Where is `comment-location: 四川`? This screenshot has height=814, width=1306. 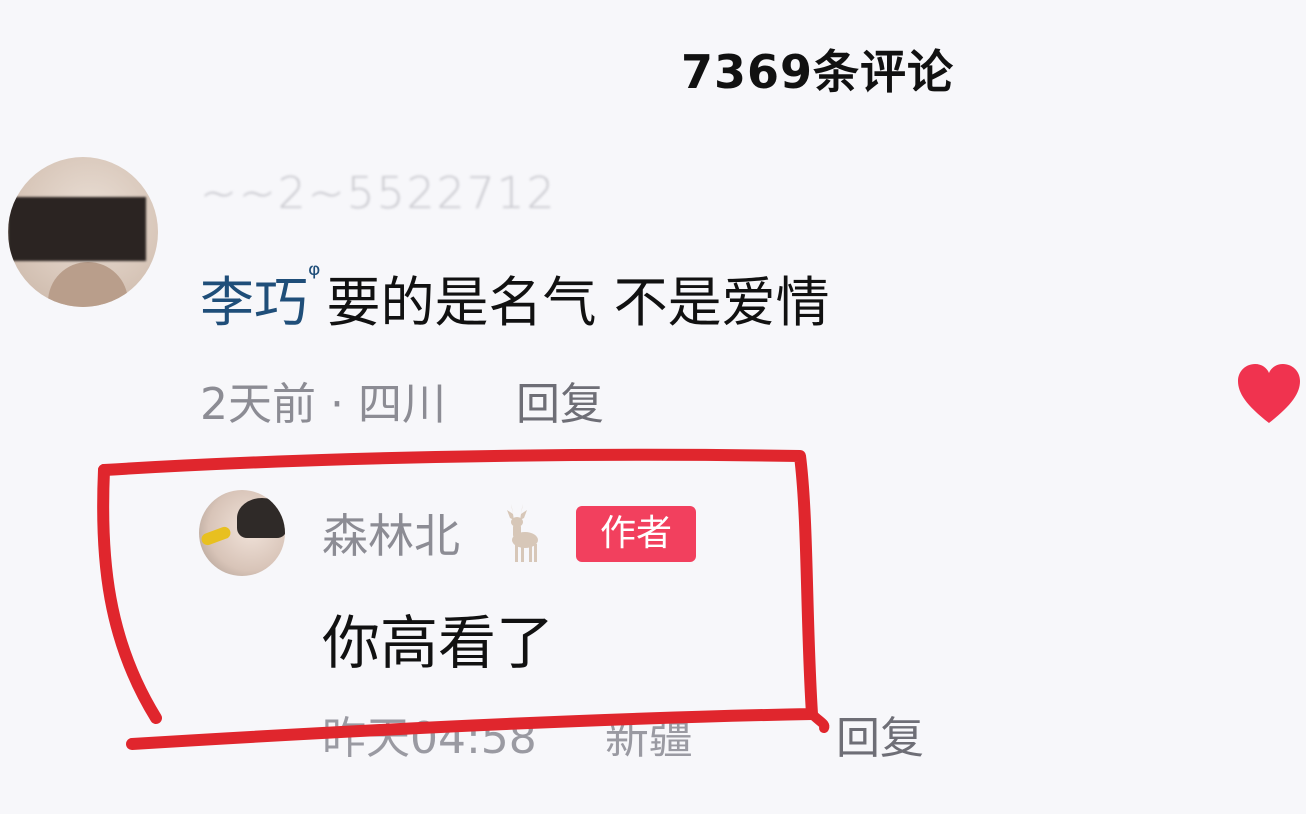 comment-location: 四川 is located at coordinates (402, 404).